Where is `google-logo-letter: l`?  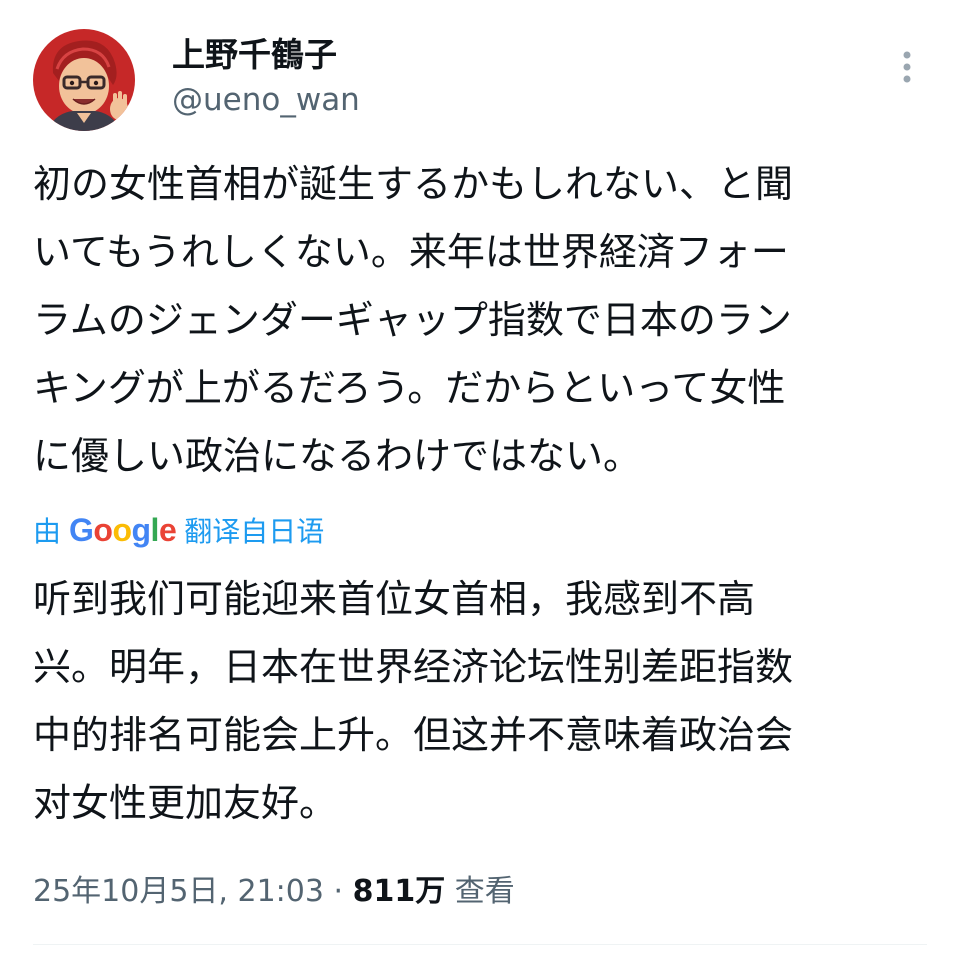 google-logo-letter: l is located at coordinates (155, 529).